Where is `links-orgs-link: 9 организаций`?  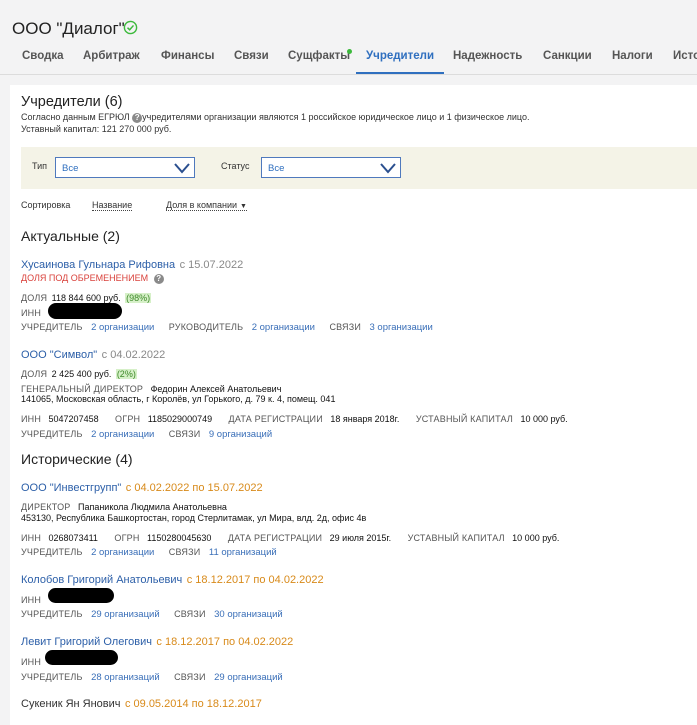
links-orgs-link: 9 организаций is located at coordinates (240, 434).